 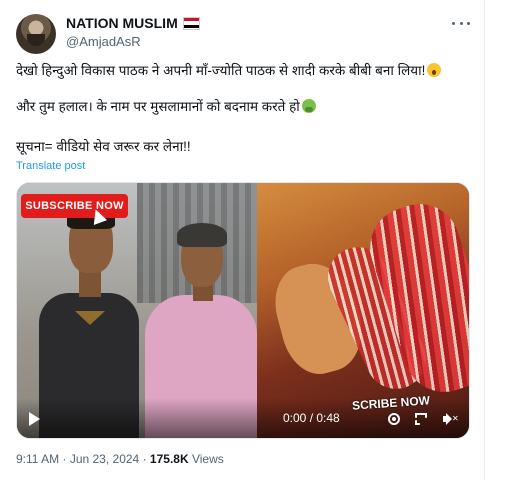 What do you see at coordinates (104, 459) in the screenshot?
I see `post-date: Jun 23, 2024` at bounding box center [104, 459].